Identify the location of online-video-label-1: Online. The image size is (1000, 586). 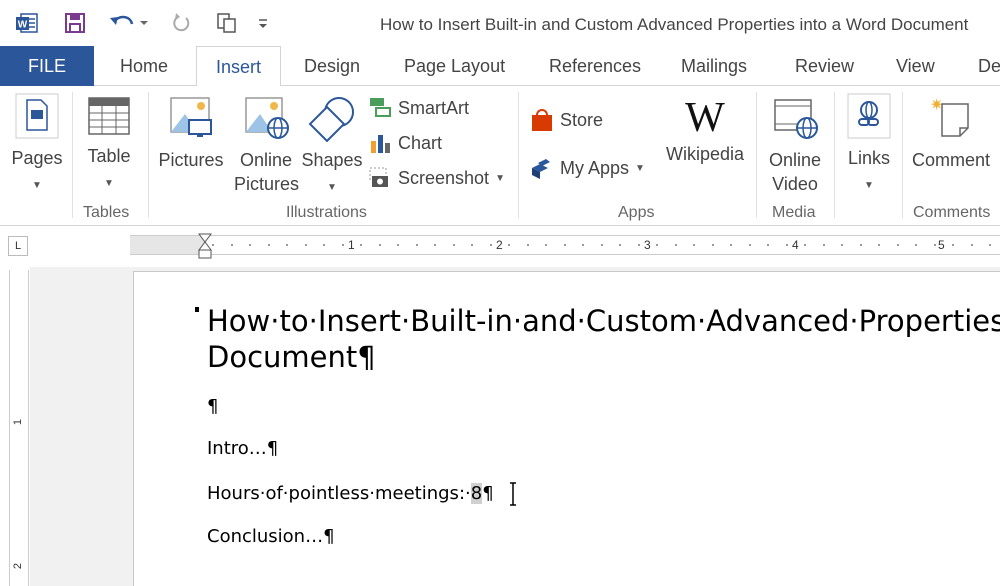
(795, 160).